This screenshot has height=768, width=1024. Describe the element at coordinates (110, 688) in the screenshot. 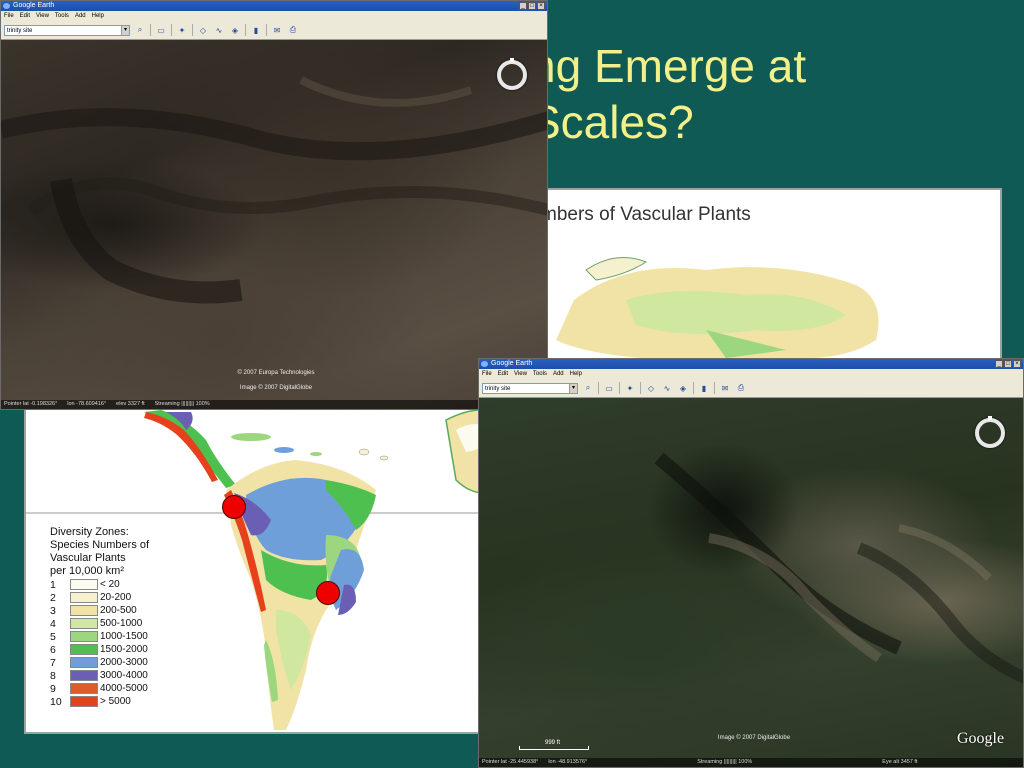

I see `legend-row: 9 4000-5000` at that location.